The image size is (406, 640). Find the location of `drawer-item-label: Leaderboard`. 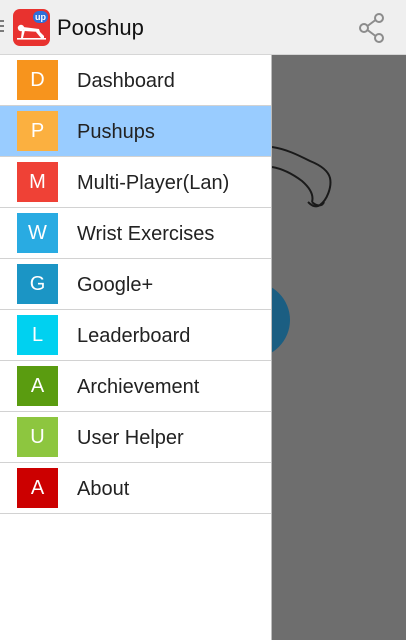

drawer-item-label: Leaderboard is located at coordinates (134, 336).